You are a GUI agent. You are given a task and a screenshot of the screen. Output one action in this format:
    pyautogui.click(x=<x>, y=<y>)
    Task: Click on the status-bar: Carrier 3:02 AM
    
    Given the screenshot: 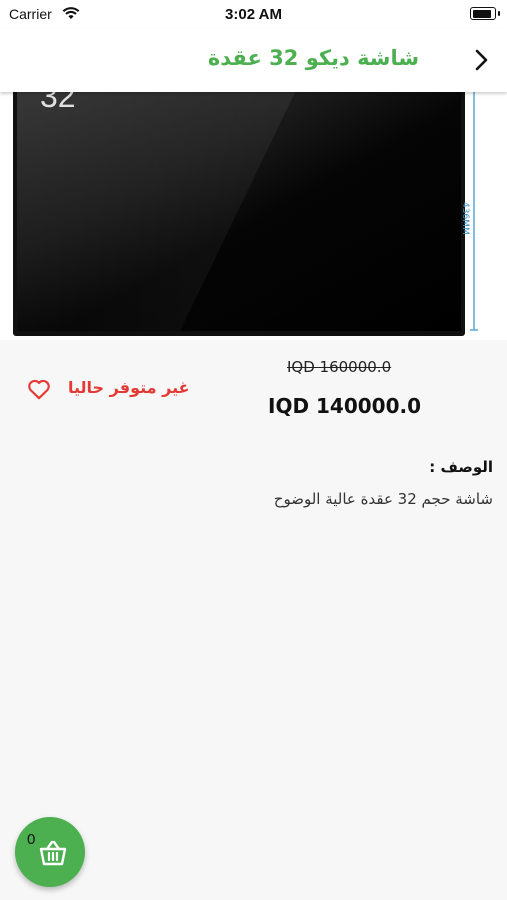 What is the action you would take?
    pyautogui.click(x=253, y=14)
    